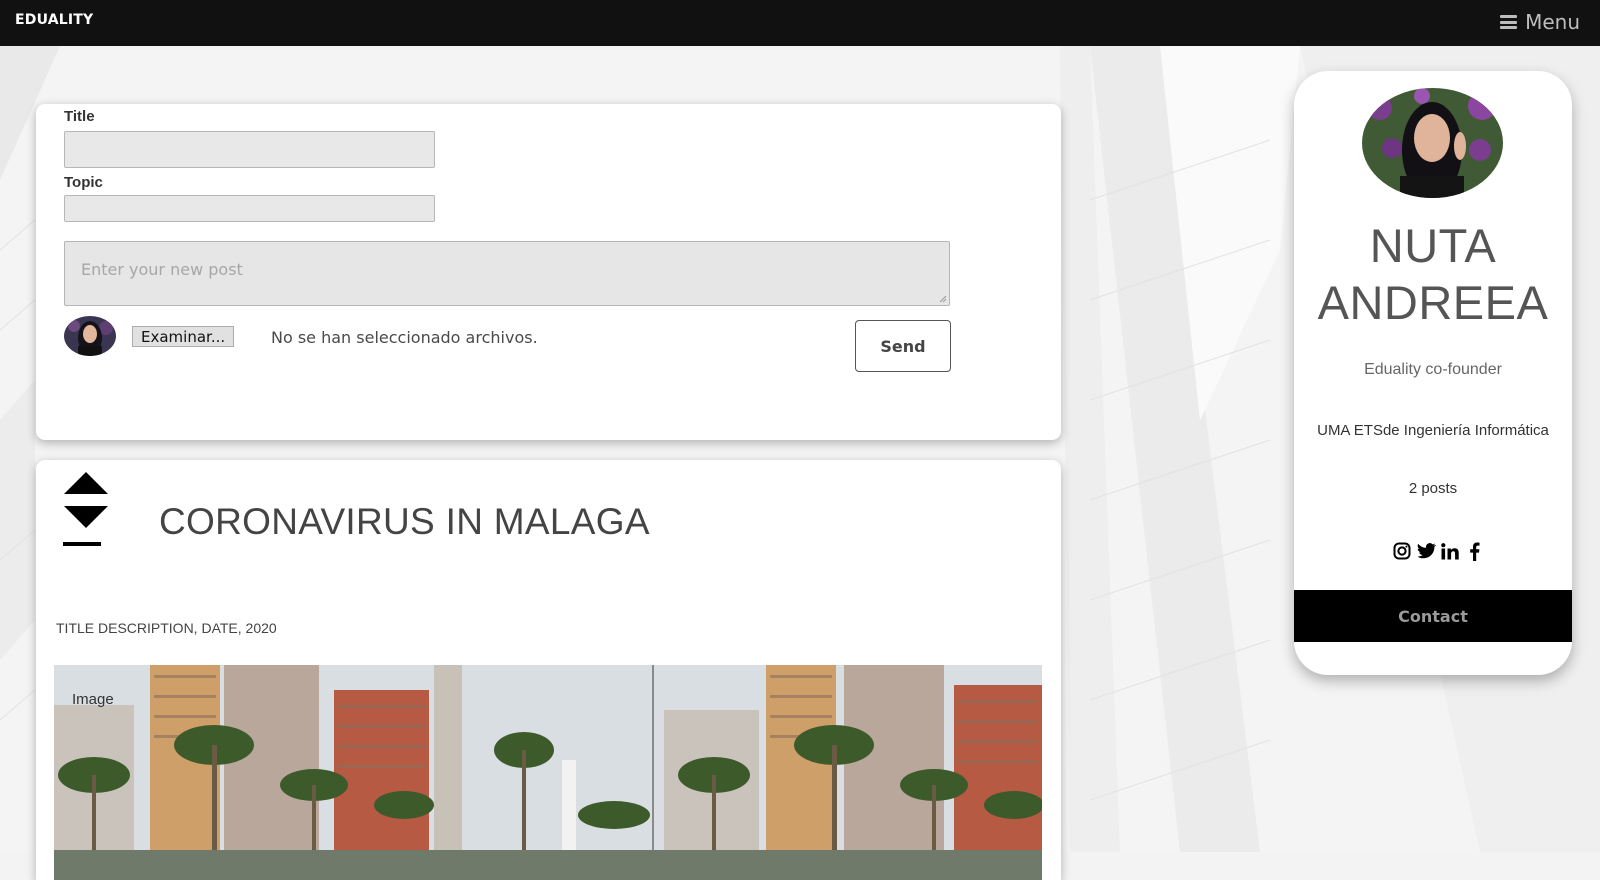 This screenshot has height=880, width=1600. I want to click on linkedin-icon, so click(1450, 551).